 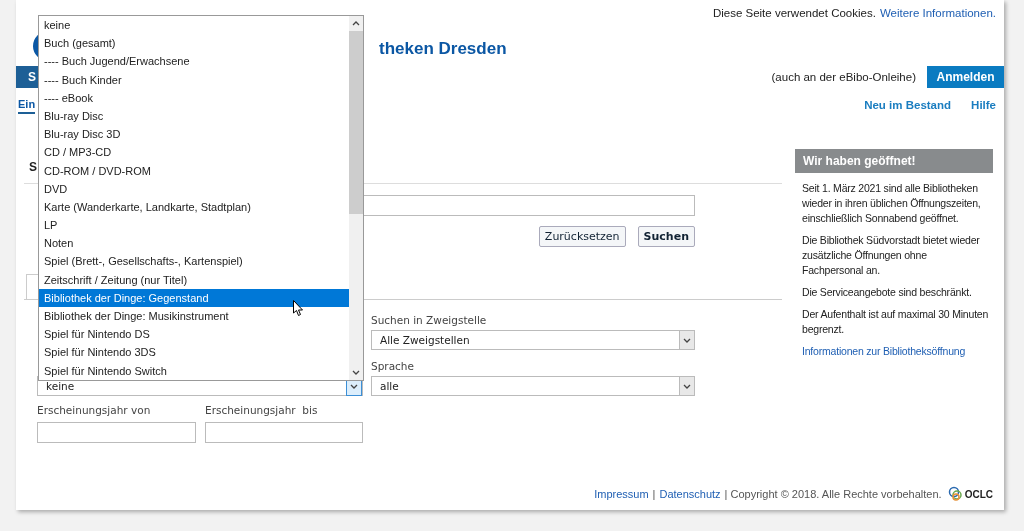 I want to click on dropdown-option: Karte (Wanderkarte, Landkarte, Stadtplan), so click(x=194, y=207).